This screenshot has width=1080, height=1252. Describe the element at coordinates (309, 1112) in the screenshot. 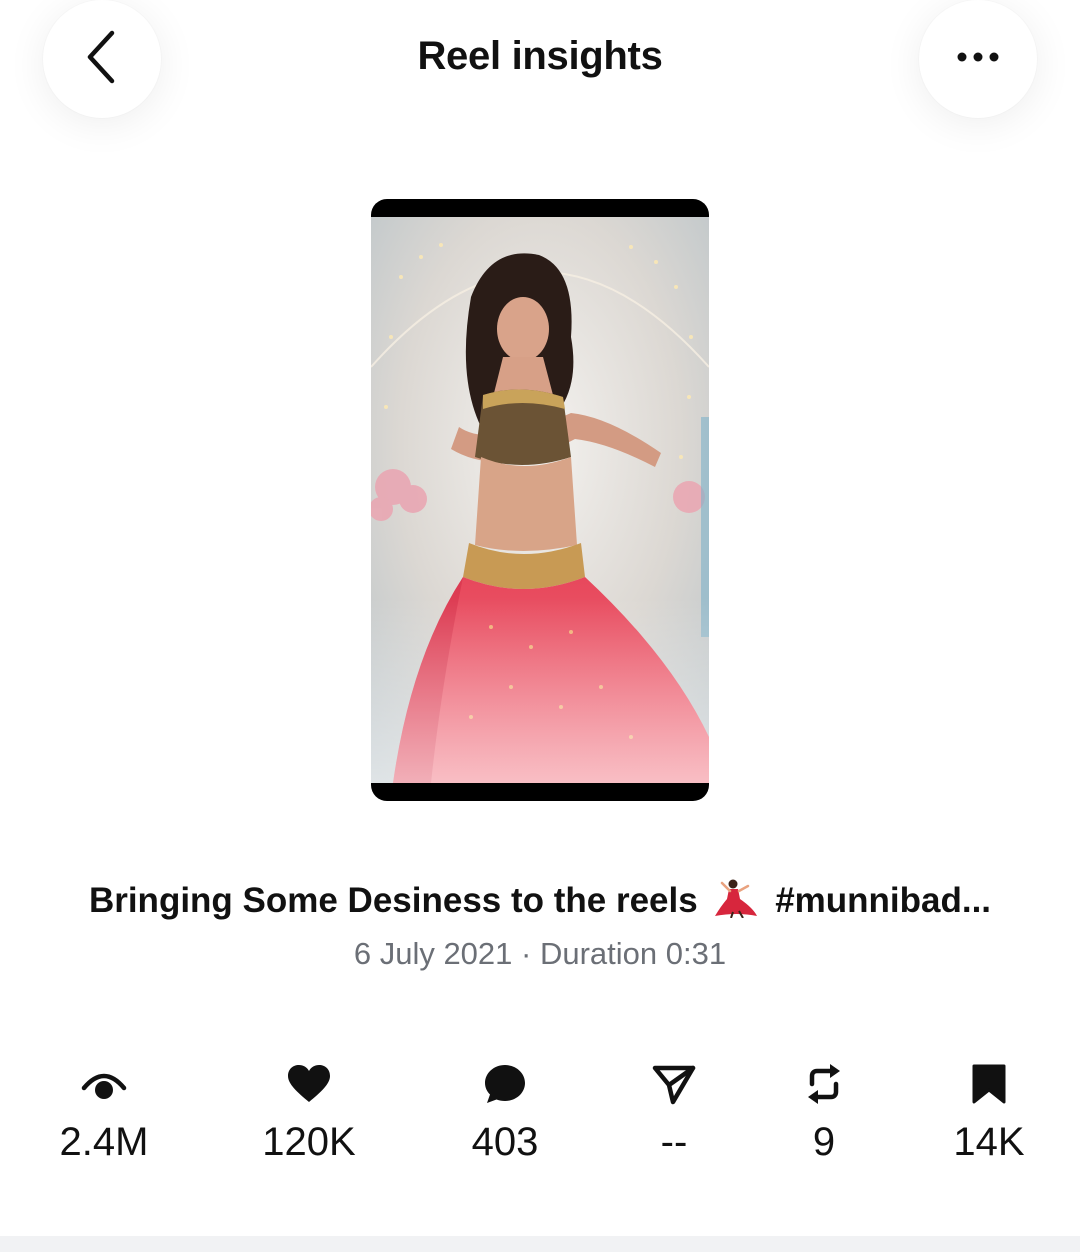

I see `stat-likes: 120K` at that location.